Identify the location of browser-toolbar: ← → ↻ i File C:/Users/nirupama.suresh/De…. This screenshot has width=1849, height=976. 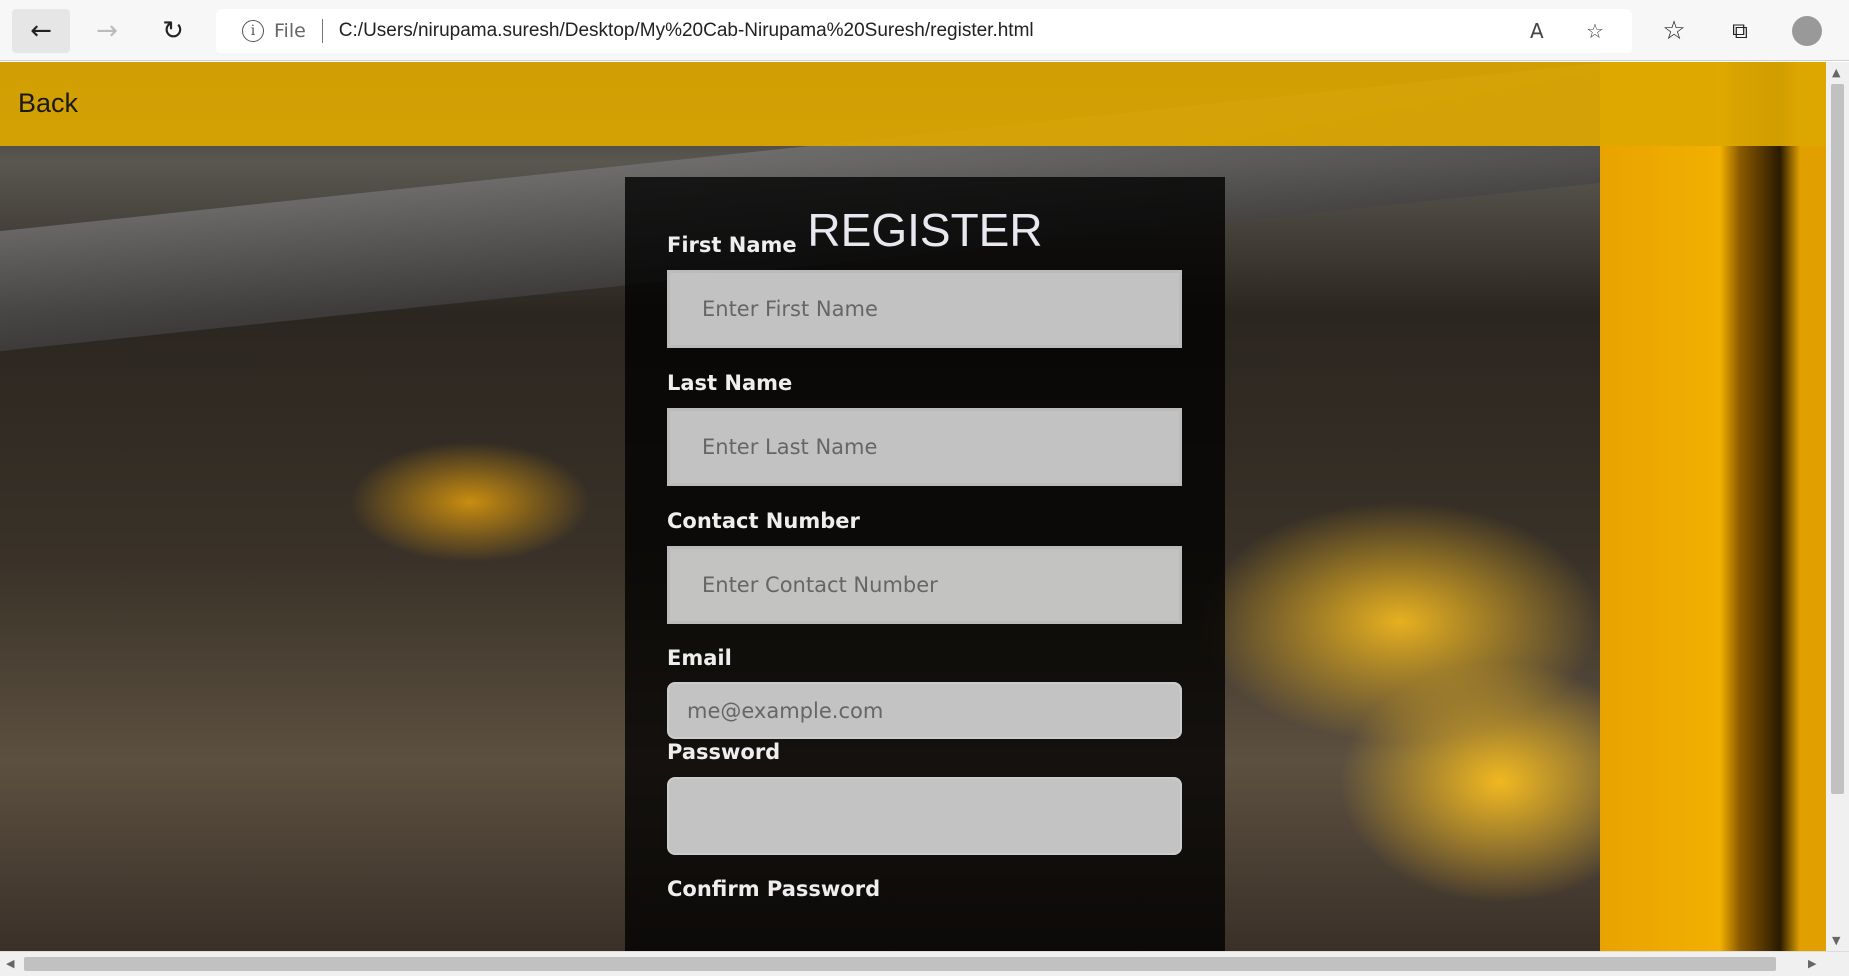
(924, 30).